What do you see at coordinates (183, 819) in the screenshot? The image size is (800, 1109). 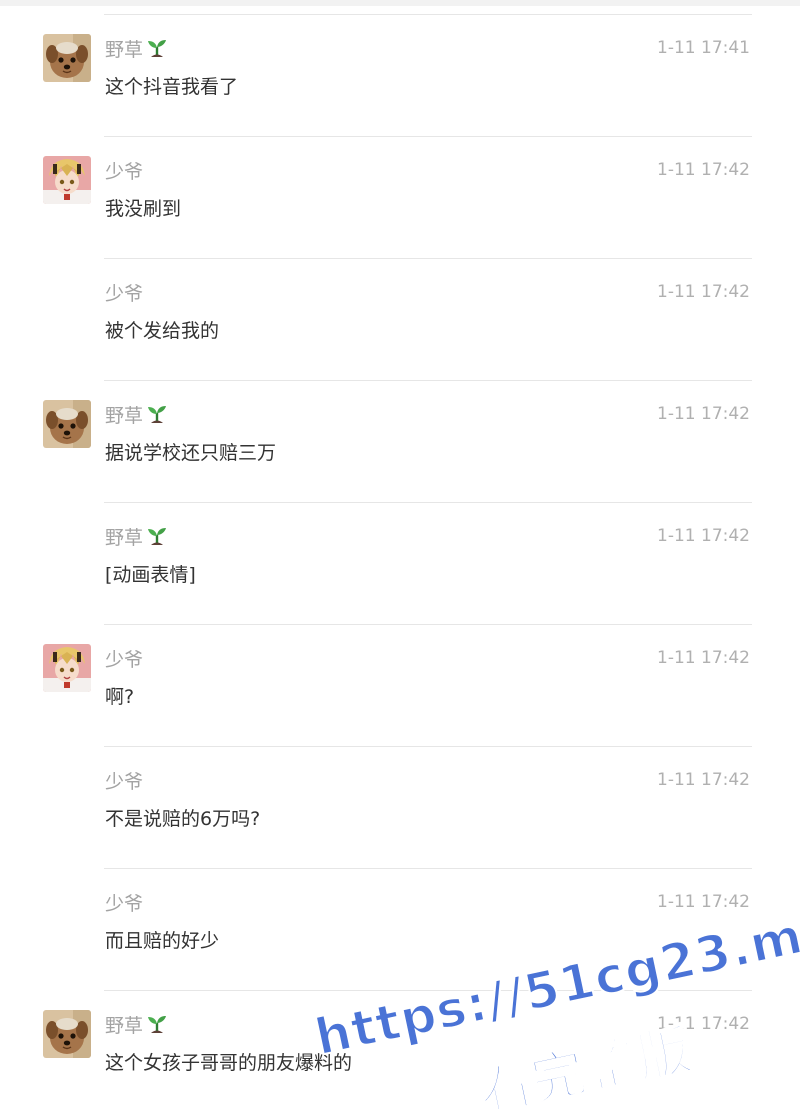 I see `message-text: 不是说赔的6万吗?` at bounding box center [183, 819].